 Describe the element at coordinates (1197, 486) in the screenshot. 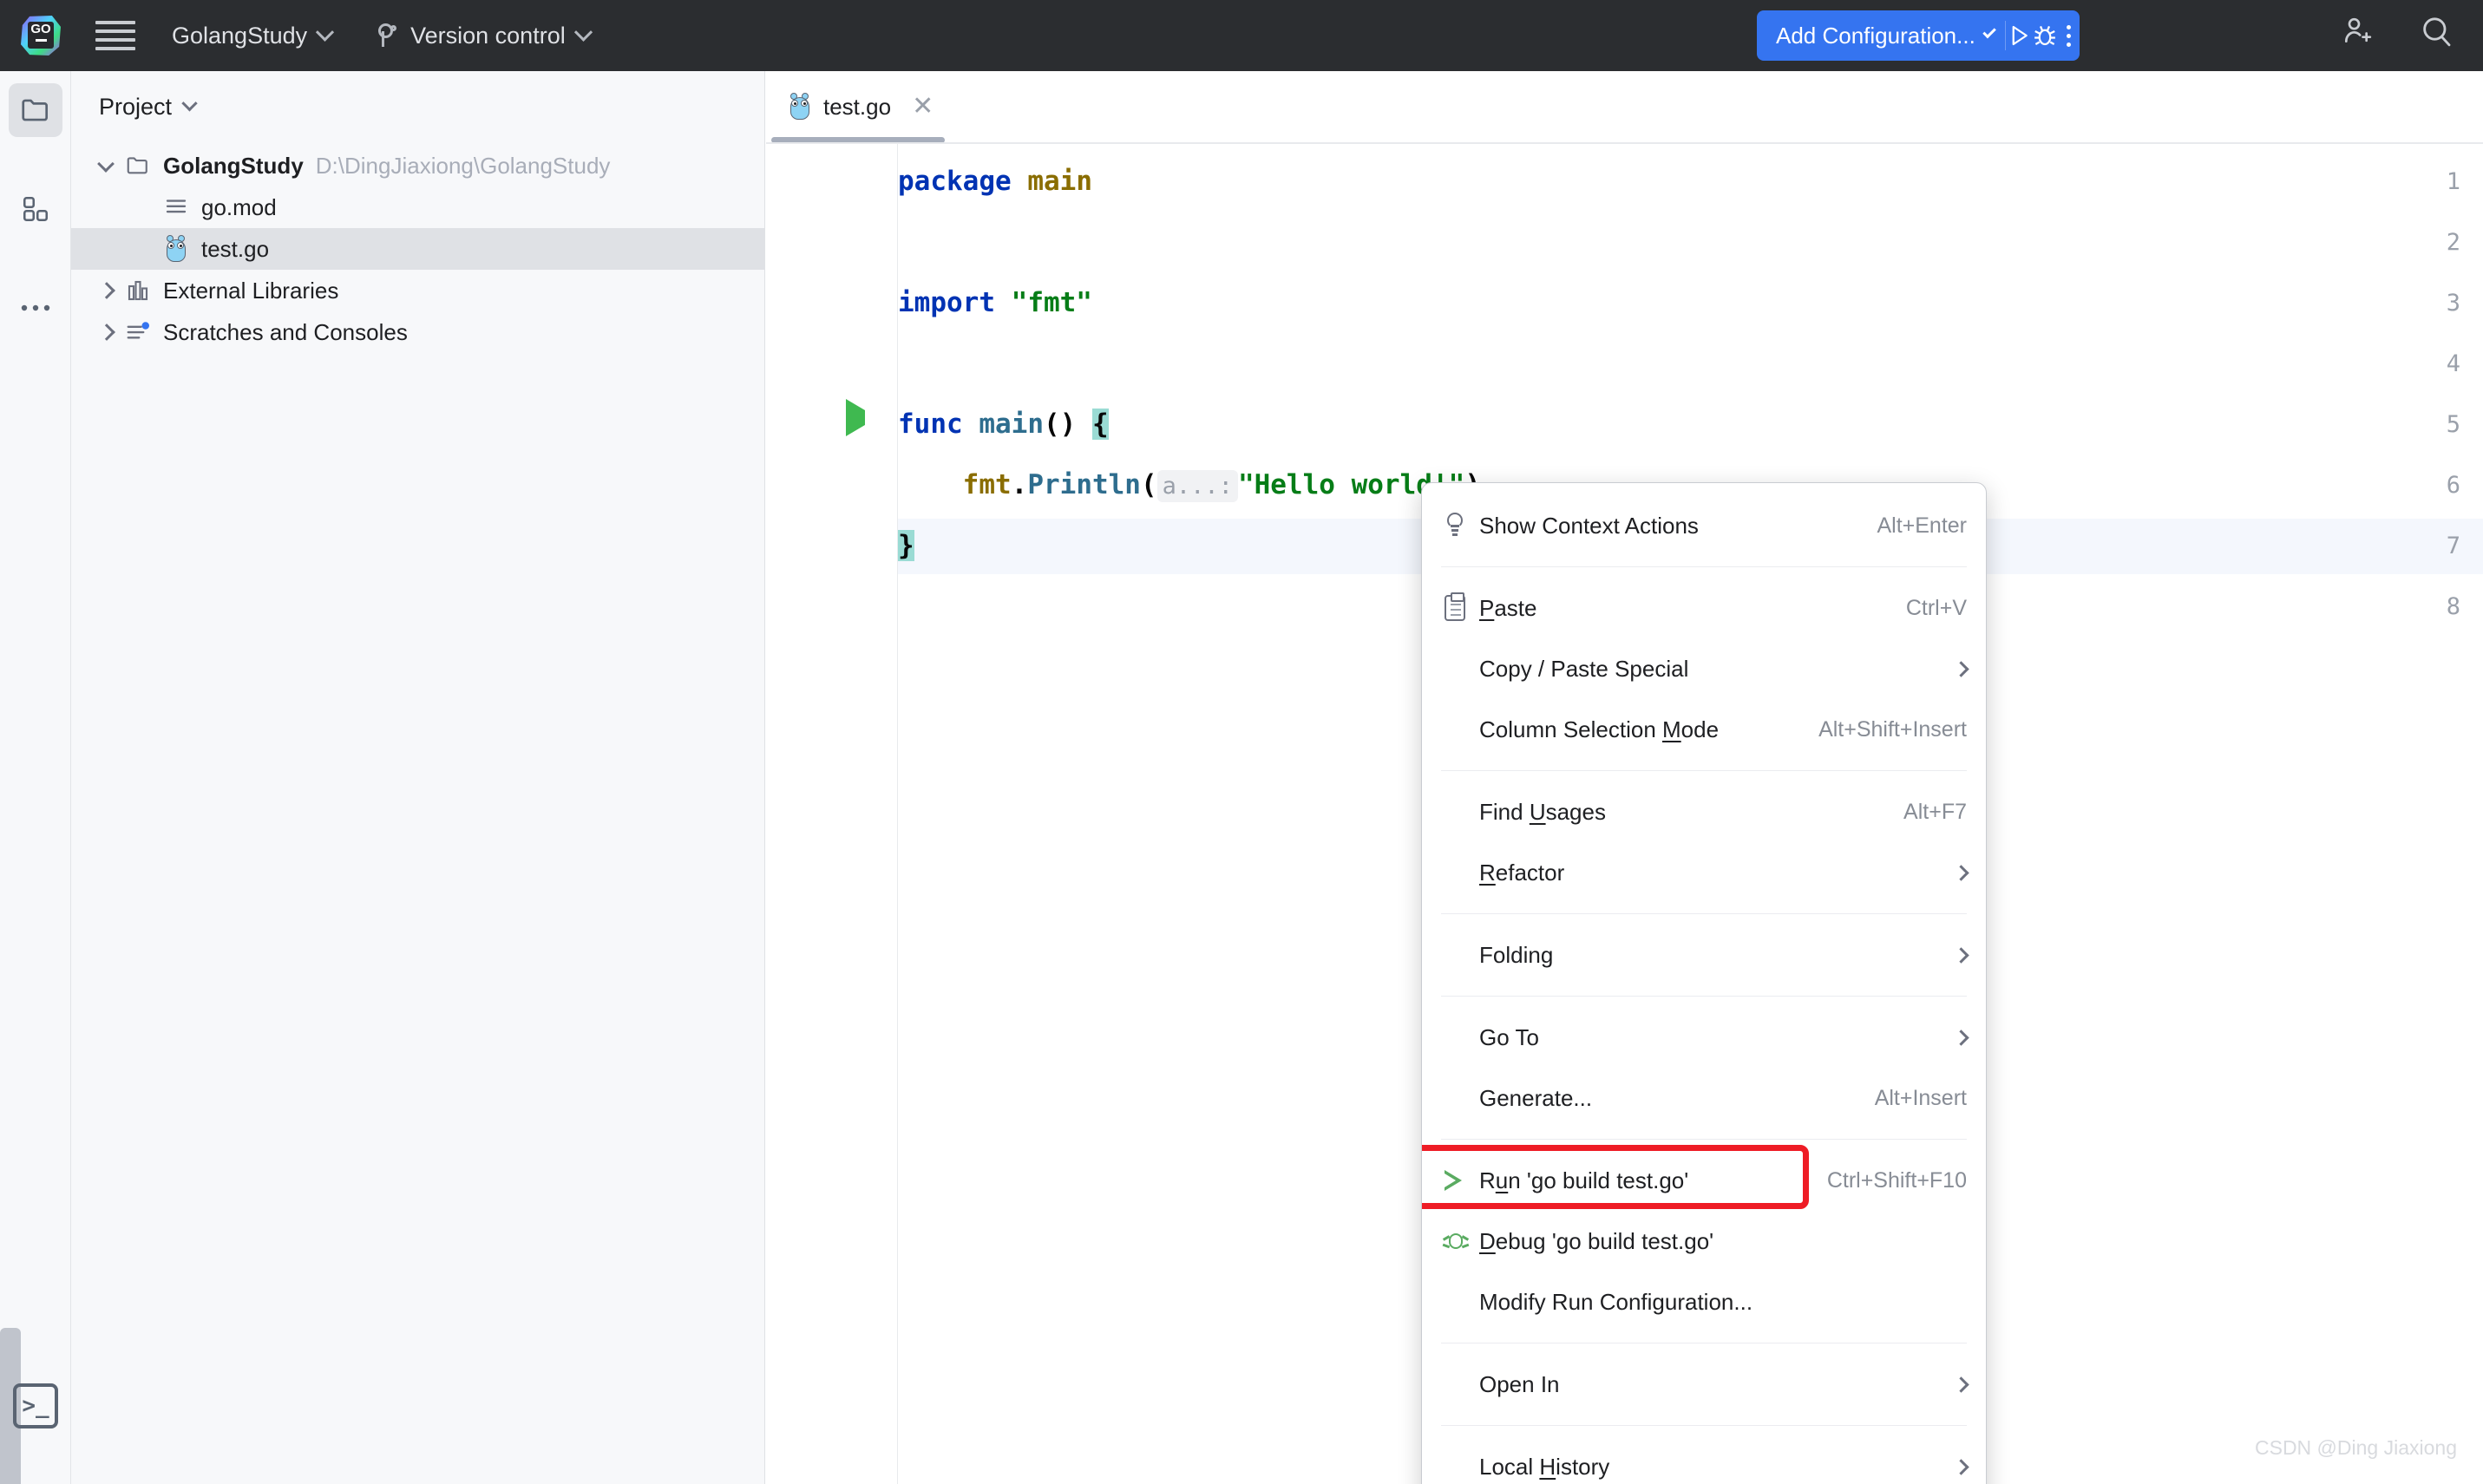

I see `parameter-hint: a...:` at that location.